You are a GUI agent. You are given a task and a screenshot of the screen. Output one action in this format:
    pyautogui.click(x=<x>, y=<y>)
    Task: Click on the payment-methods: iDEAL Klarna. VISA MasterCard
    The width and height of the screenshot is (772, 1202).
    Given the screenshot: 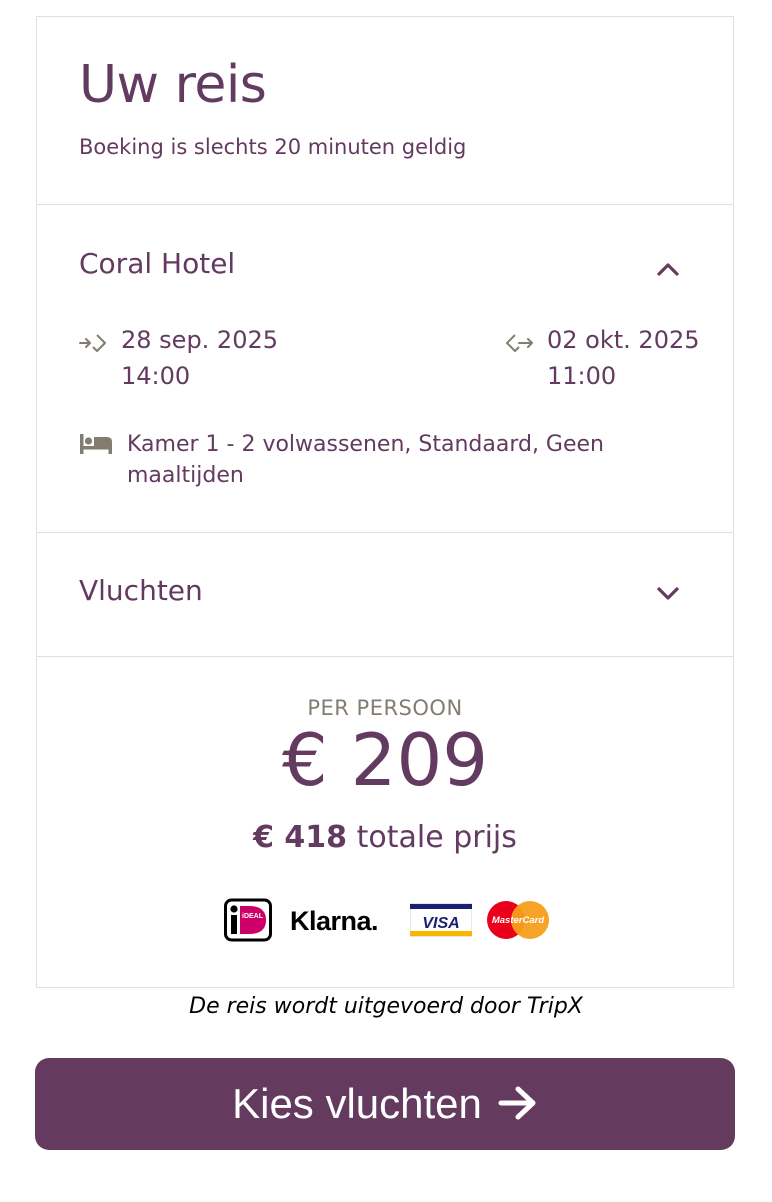 What is the action you would take?
    pyautogui.click(x=389, y=920)
    